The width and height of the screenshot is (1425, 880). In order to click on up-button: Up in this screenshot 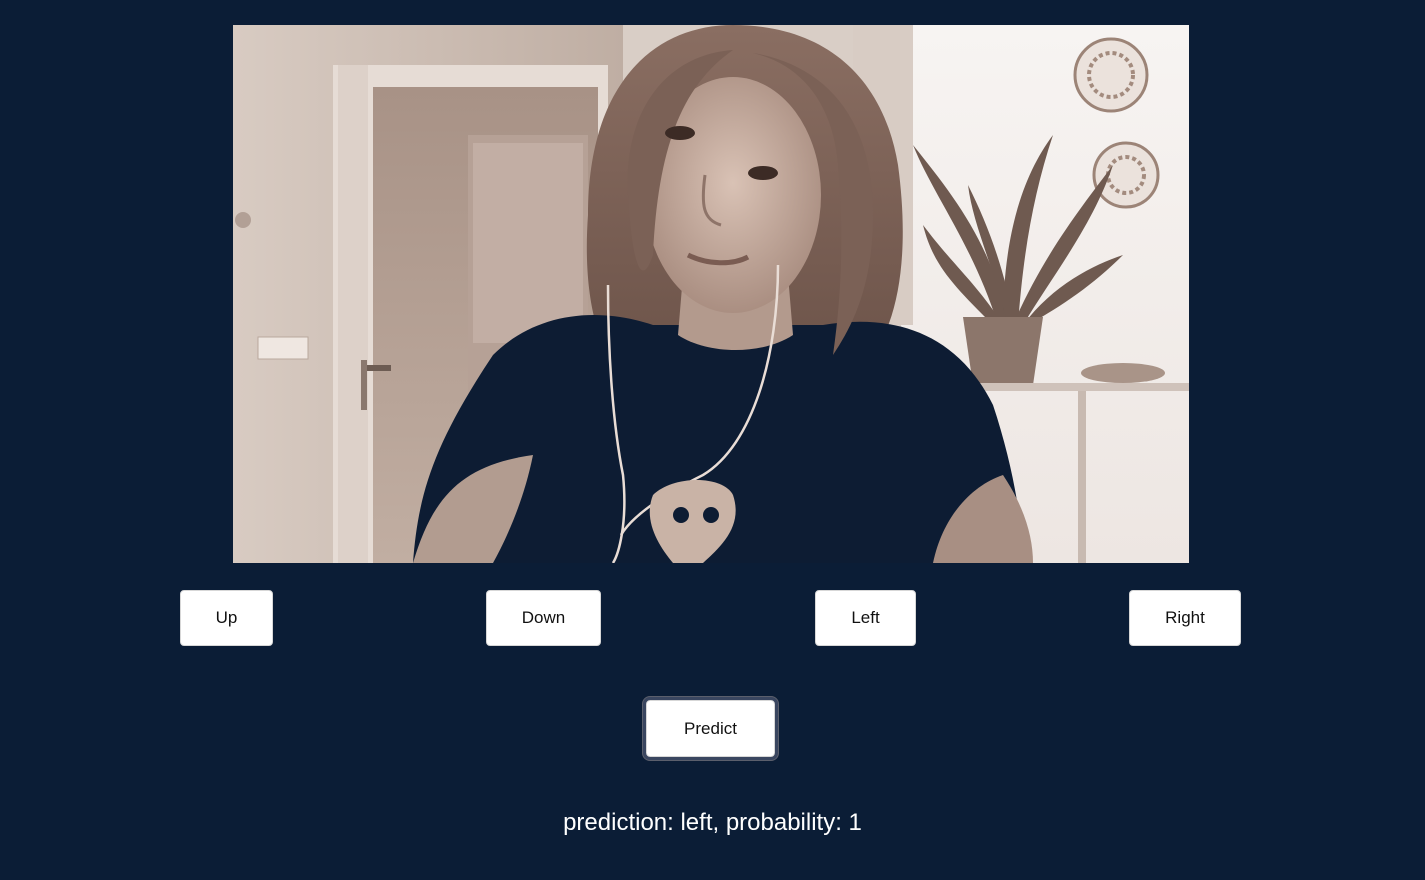, I will do `click(226, 618)`.